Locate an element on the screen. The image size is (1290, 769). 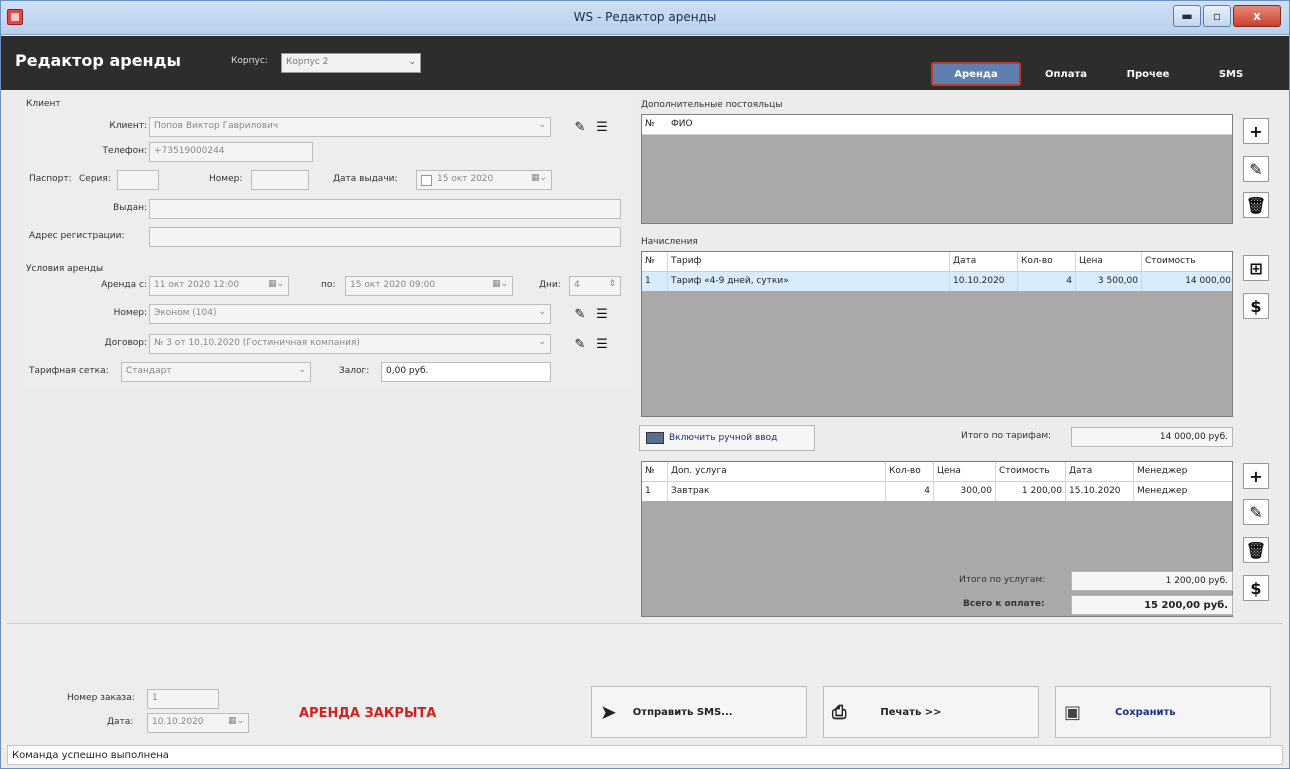
title-bar: WS - Редактор аренды ▬ ▫ x is located at coordinates (645, 18).